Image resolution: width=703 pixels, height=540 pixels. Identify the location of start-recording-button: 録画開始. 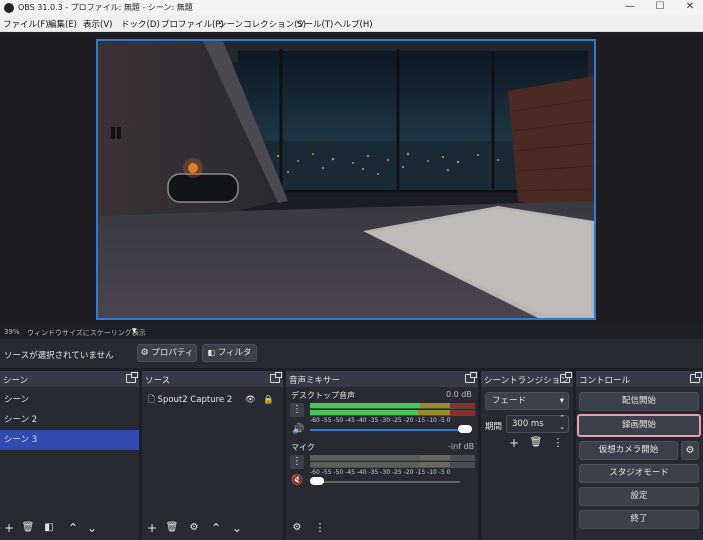
(639, 425).